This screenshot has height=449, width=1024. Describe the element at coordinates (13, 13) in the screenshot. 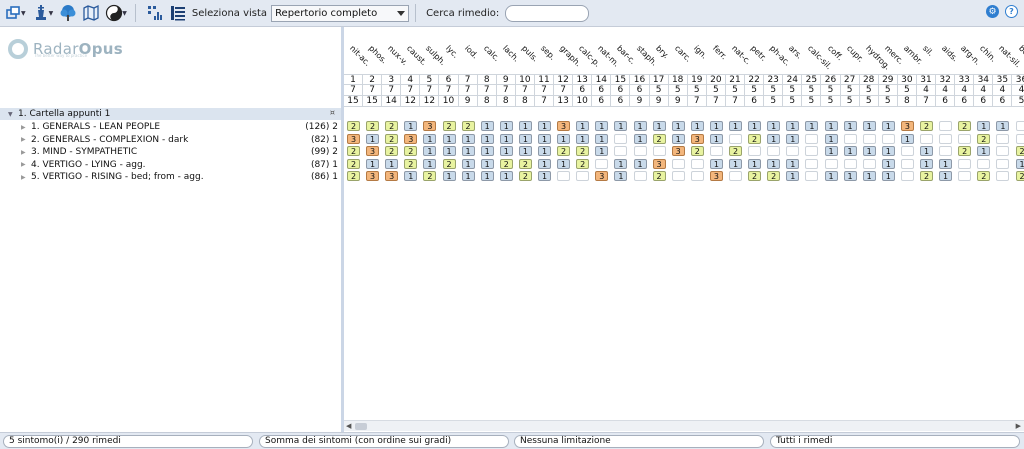

I see `windows-icon` at that location.